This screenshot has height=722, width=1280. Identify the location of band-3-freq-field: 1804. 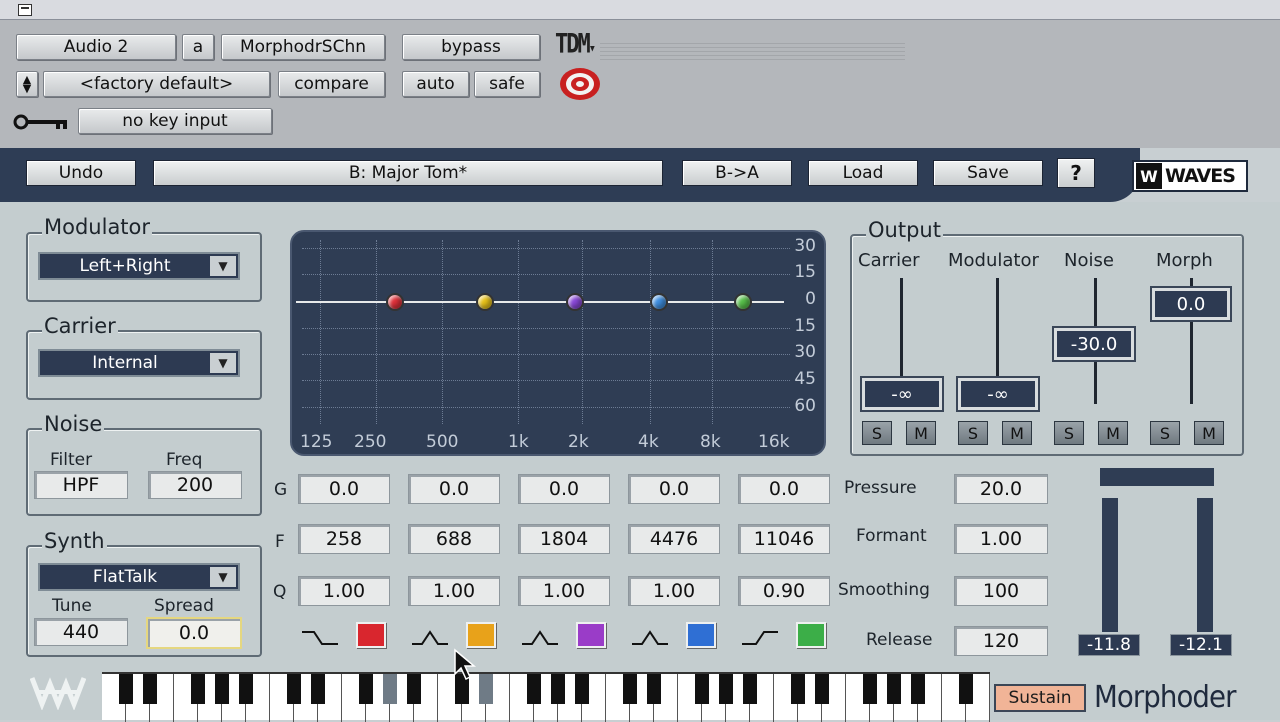
(564, 539).